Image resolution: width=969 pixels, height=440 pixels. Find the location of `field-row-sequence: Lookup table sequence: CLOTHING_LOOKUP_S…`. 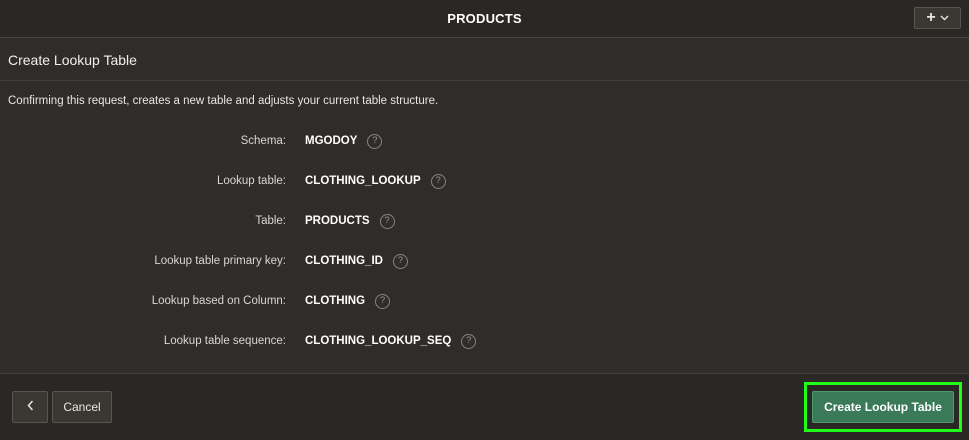

field-row-sequence: Lookup table sequence: CLOTHING_LOOKUP_S… is located at coordinates (484, 341).